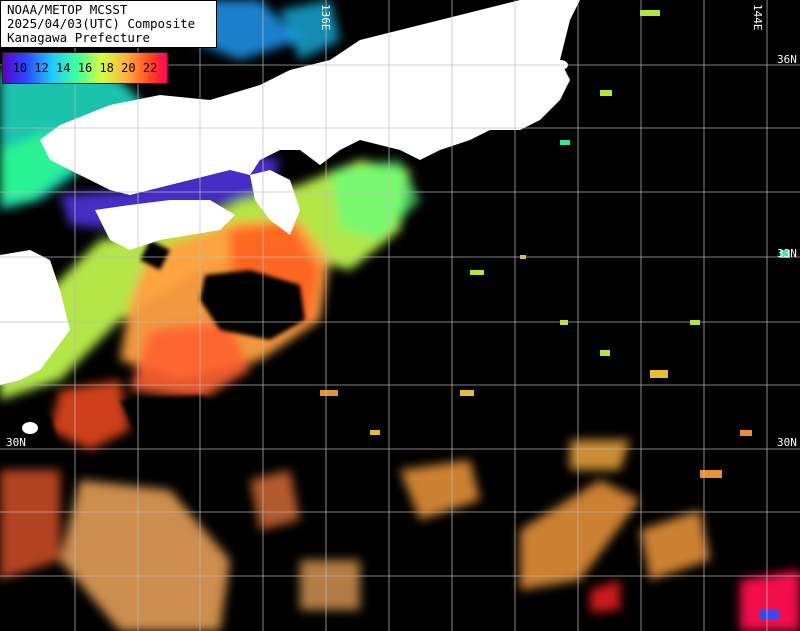  Describe the element at coordinates (106, 68) in the screenshot. I see `legend-tick-18: 18` at that location.